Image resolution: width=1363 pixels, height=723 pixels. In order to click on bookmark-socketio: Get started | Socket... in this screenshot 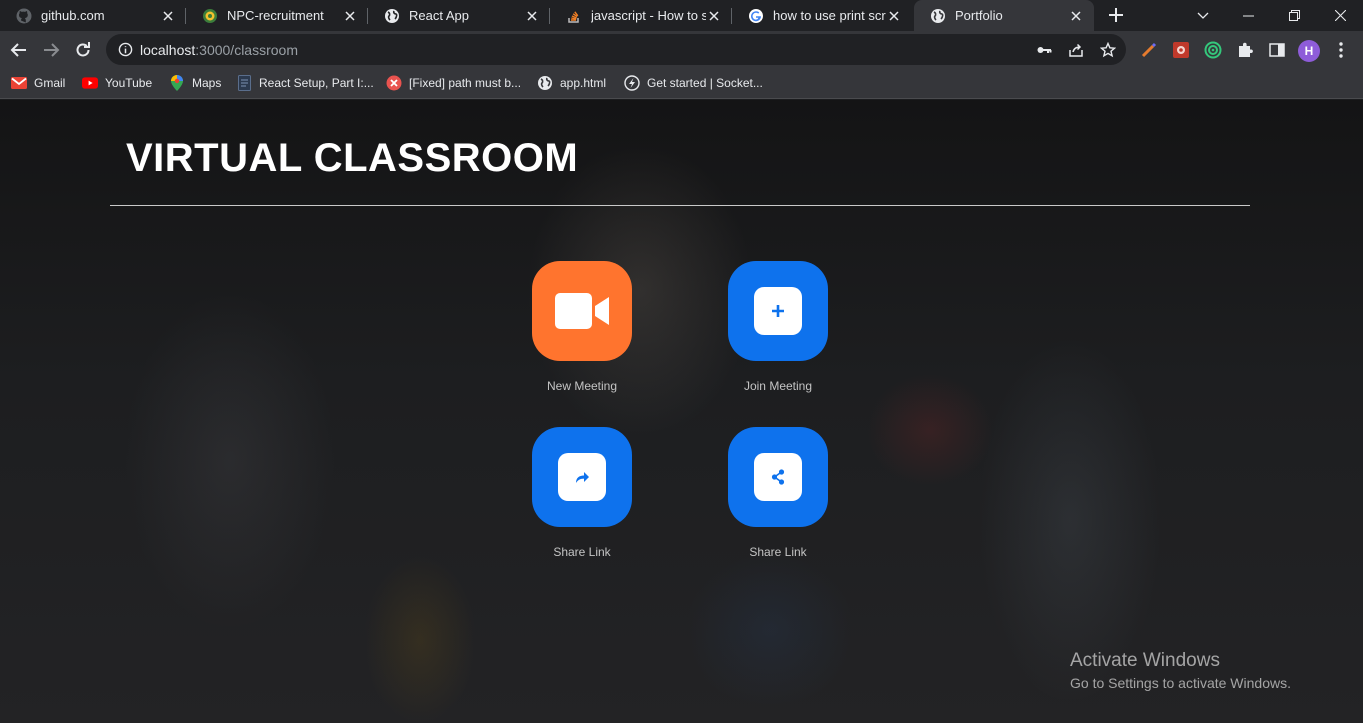, I will do `click(693, 83)`.